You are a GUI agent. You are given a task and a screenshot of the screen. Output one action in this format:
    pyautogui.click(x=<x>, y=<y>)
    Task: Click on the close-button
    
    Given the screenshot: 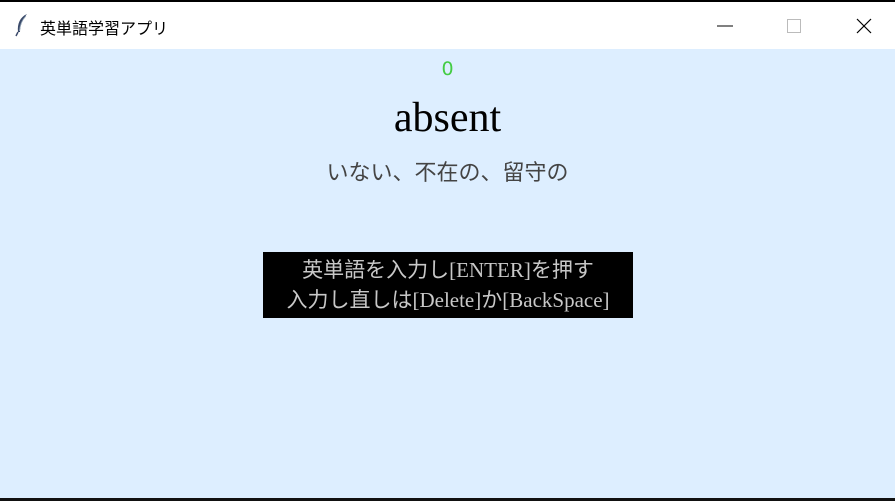 What is the action you would take?
    pyautogui.click(x=864, y=25)
    